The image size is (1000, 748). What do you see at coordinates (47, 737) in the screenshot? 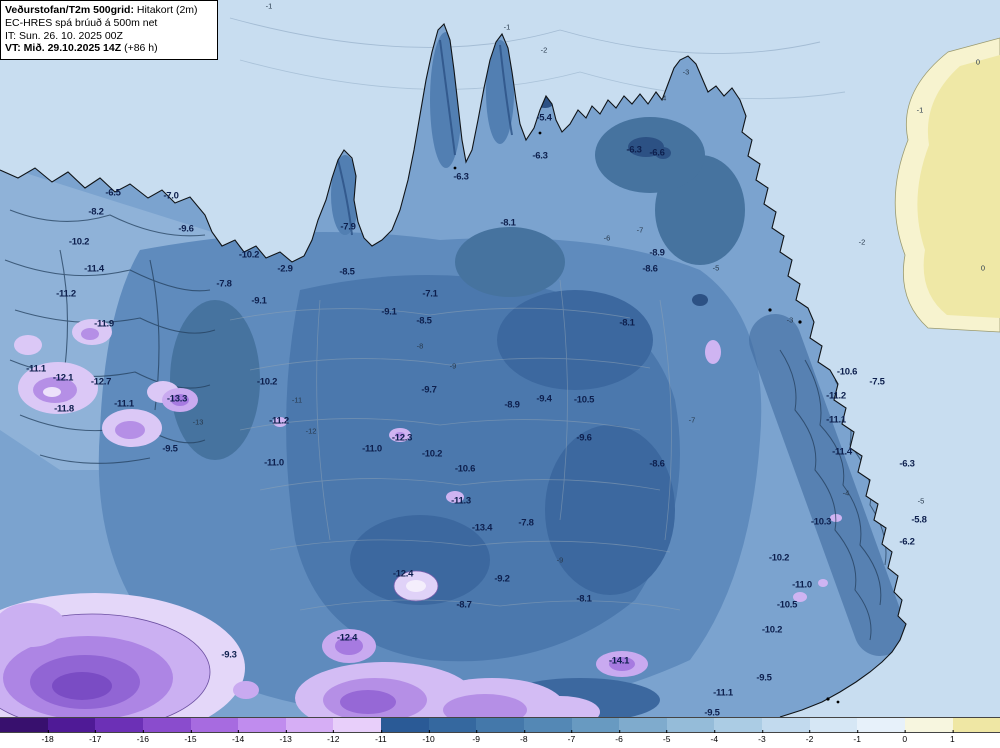
I see `colorbar-tick: -18` at bounding box center [47, 737].